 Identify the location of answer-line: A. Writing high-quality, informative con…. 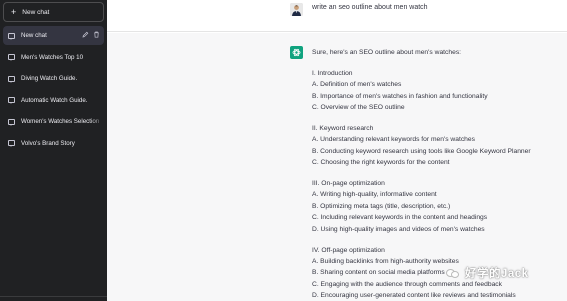
(374, 195).